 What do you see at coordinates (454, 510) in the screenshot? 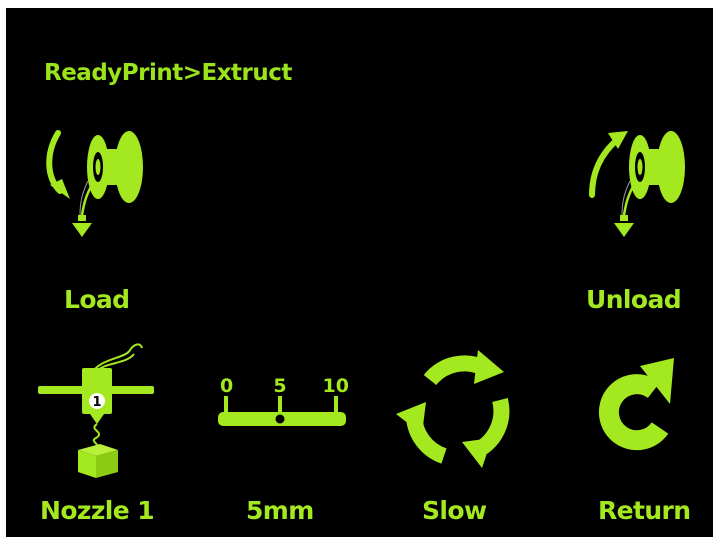
I see `speed-label: Slow` at bounding box center [454, 510].